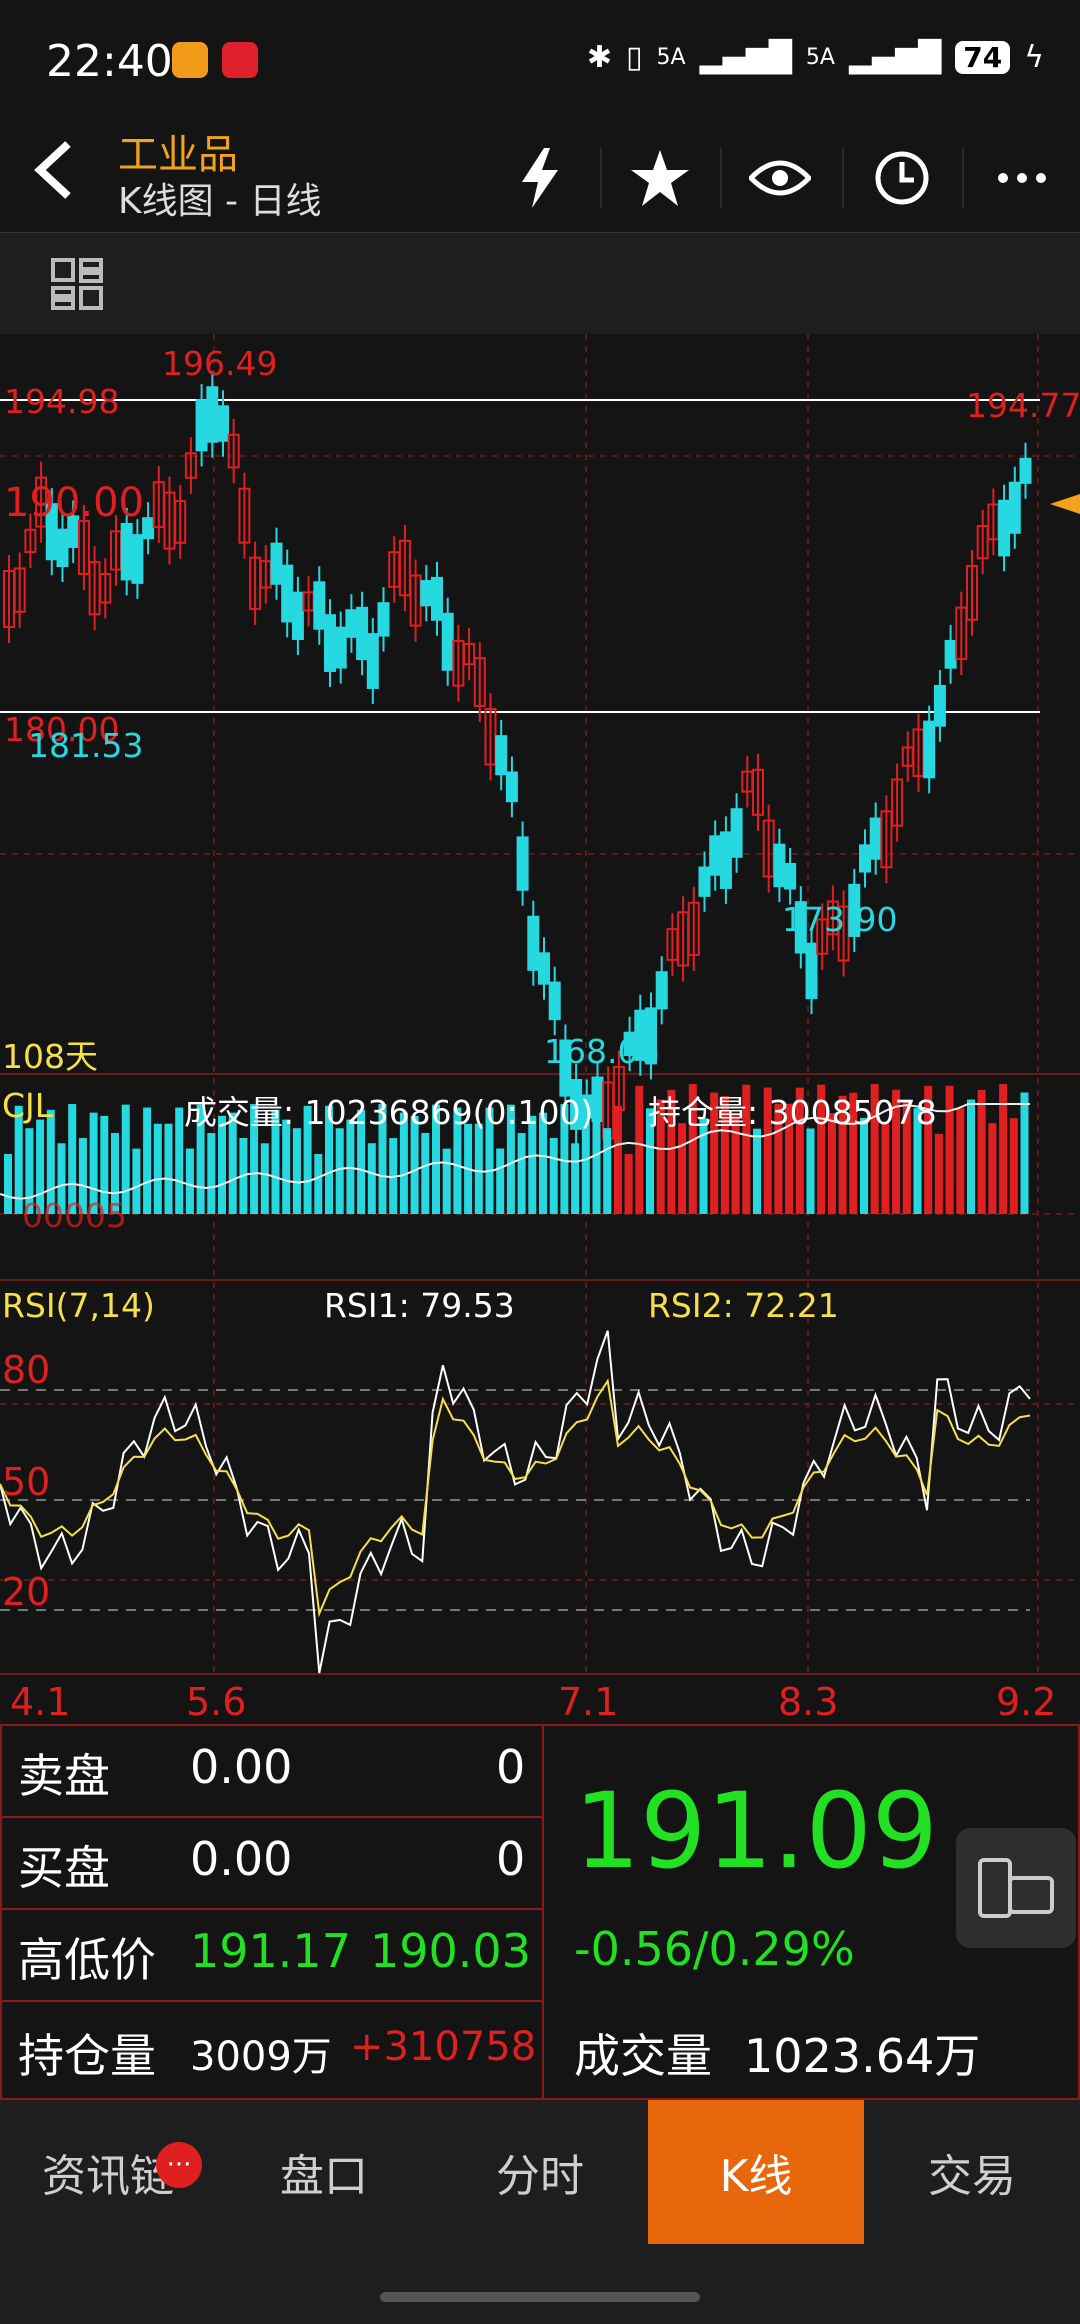  I want to click on price-axis-label-190: 190.00, so click(74, 503).